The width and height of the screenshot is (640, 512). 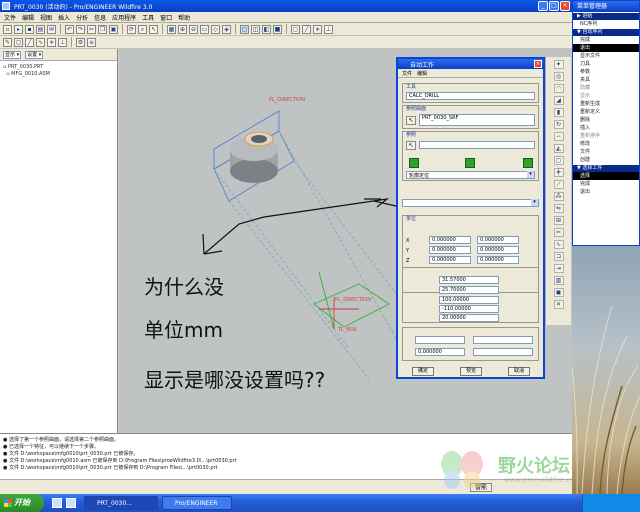 What do you see at coordinates (543, 6) in the screenshot?
I see `minimize-button: _` at bounding box center [543, 6].